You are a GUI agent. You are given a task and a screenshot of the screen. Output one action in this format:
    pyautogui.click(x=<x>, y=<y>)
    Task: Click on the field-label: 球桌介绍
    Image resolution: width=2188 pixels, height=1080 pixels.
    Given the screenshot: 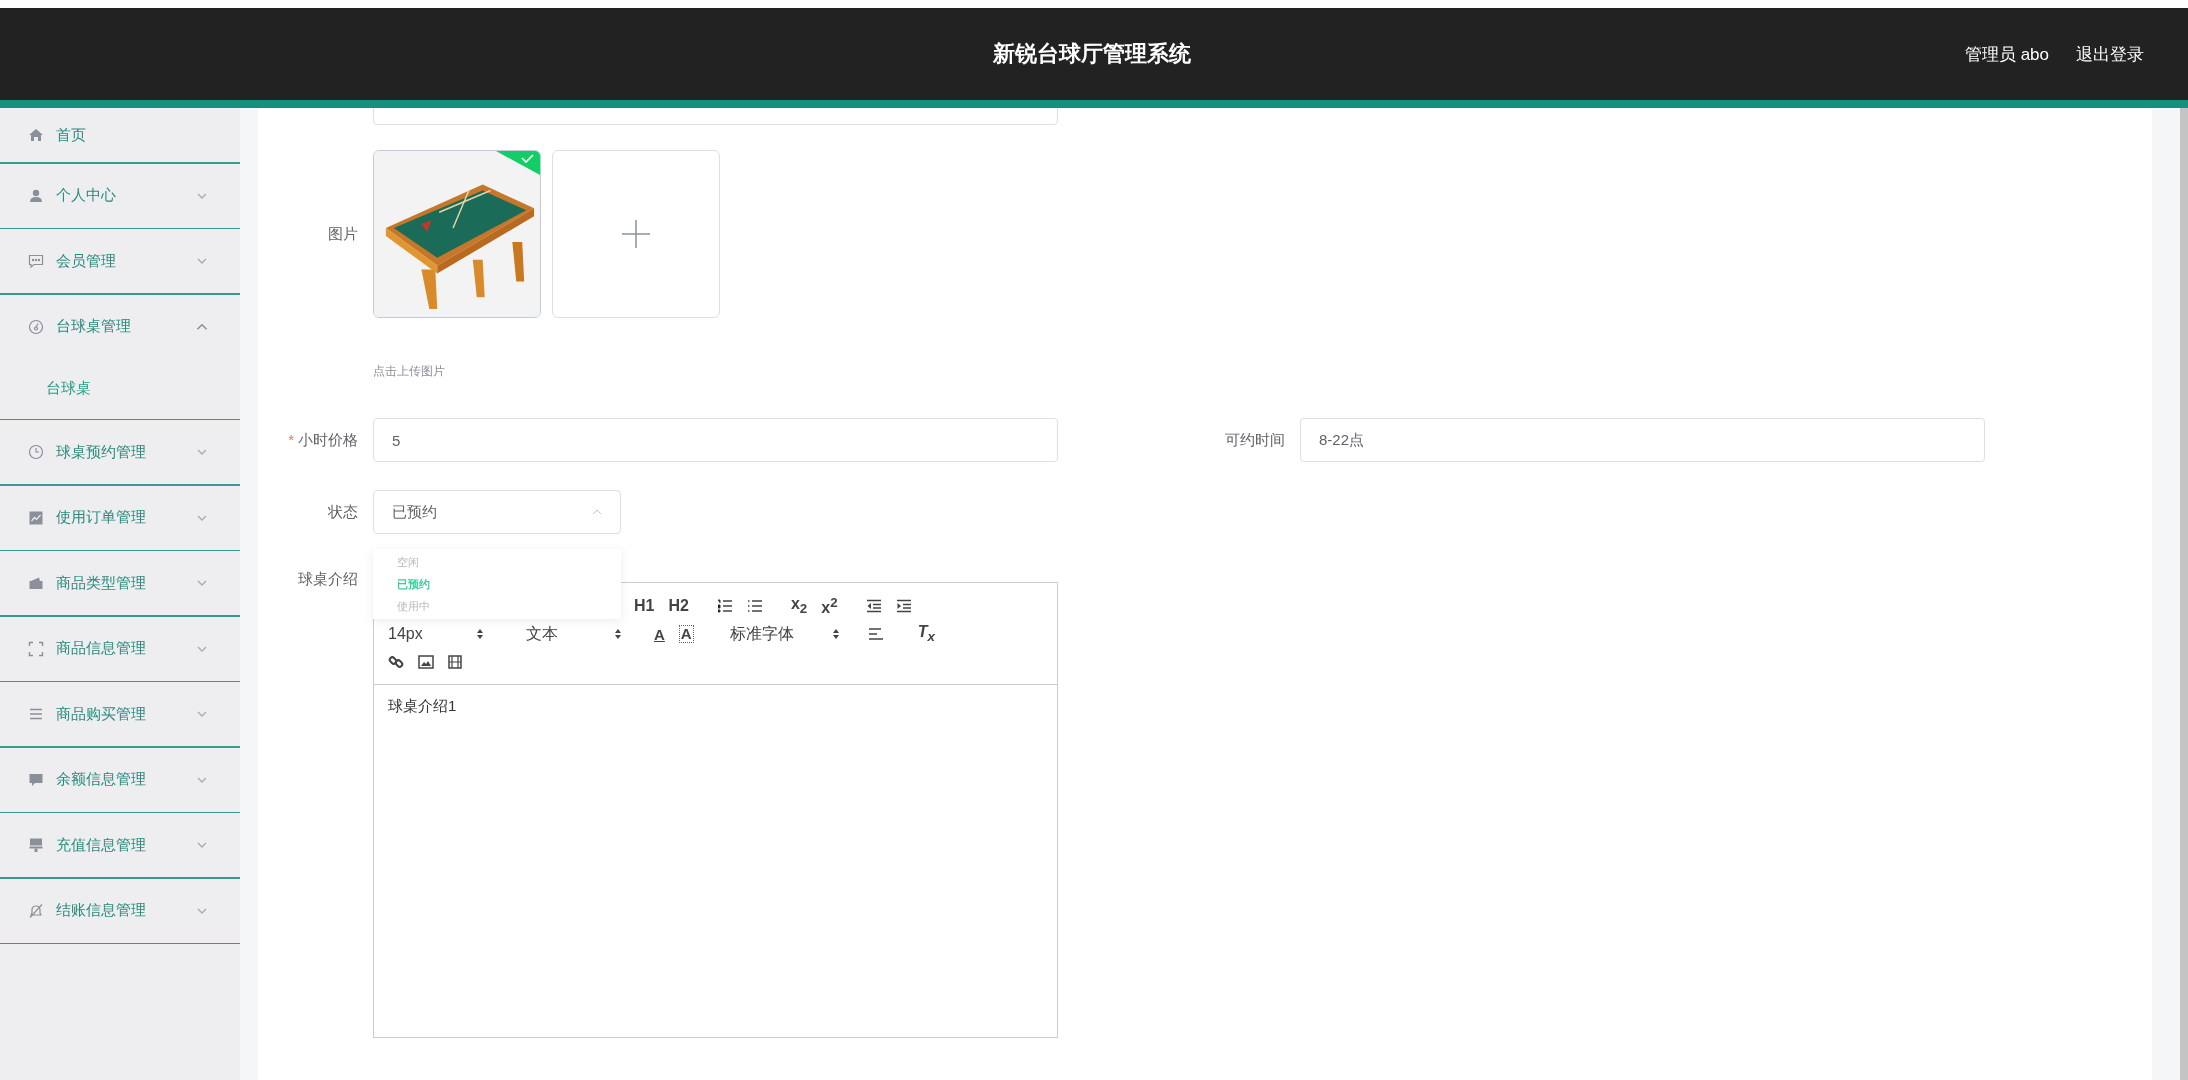 What is the action you would take?
    pyautogui.click(x=328, y=579)
    